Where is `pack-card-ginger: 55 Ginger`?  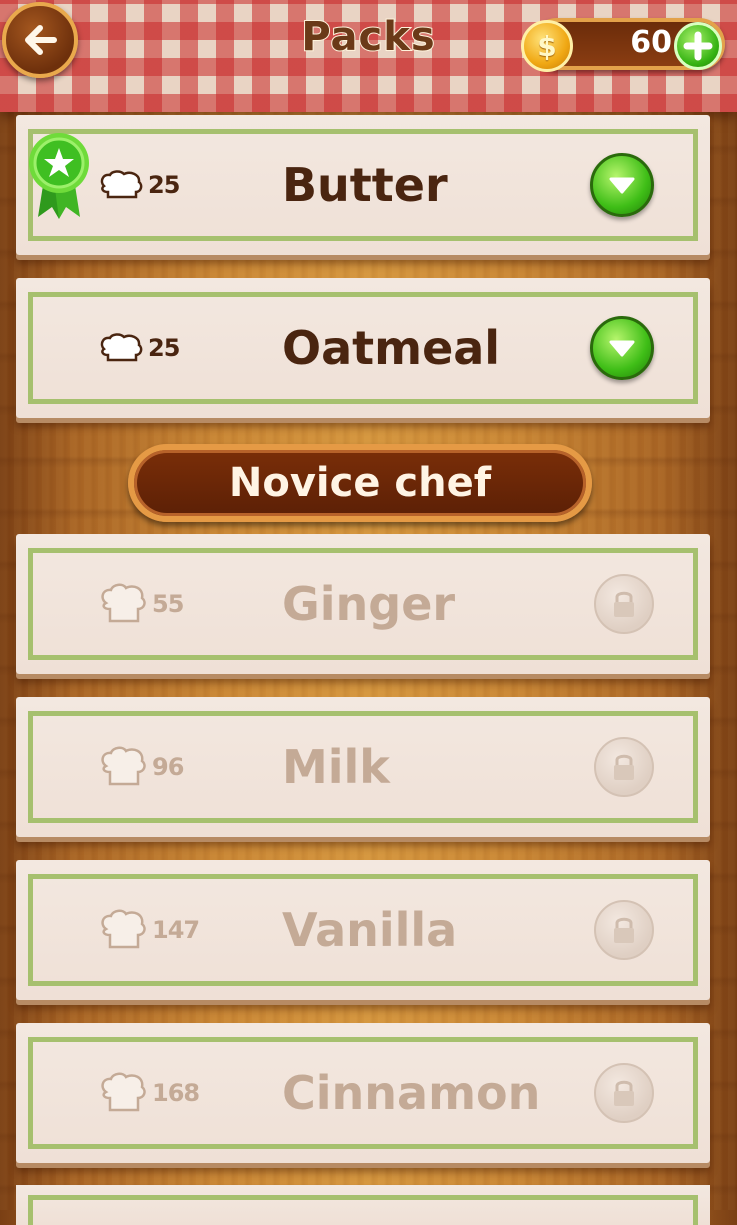
pack-card-ginger: 55 Ginger is located at coordinates (363, 604).